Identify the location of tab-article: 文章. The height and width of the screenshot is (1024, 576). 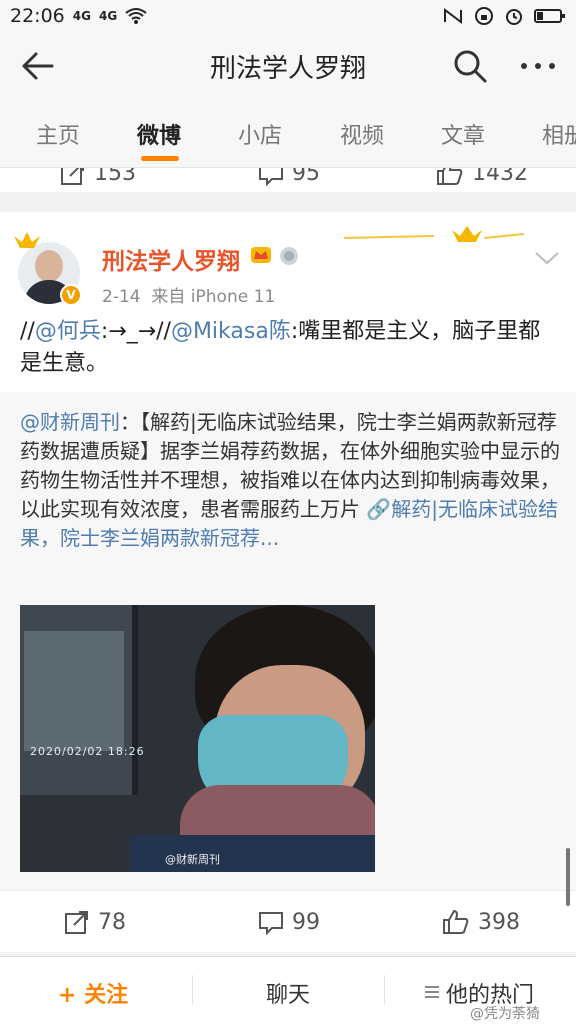
(463, 134).